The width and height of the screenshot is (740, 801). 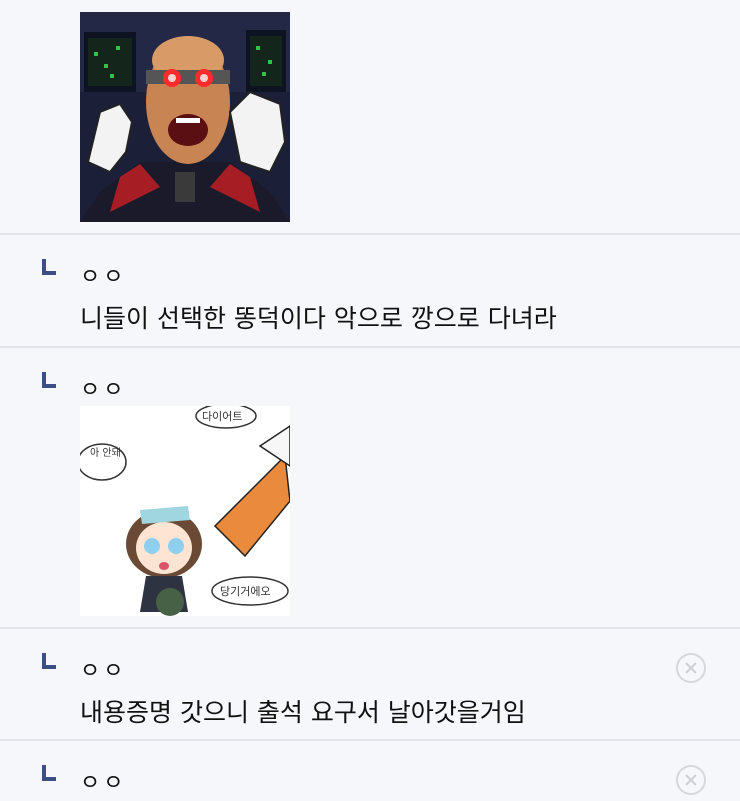 What do you see at coordinates (245, 591) in the screenshot?
I see `sticker-text: 당기거에오` at bounding box center [245, 591].